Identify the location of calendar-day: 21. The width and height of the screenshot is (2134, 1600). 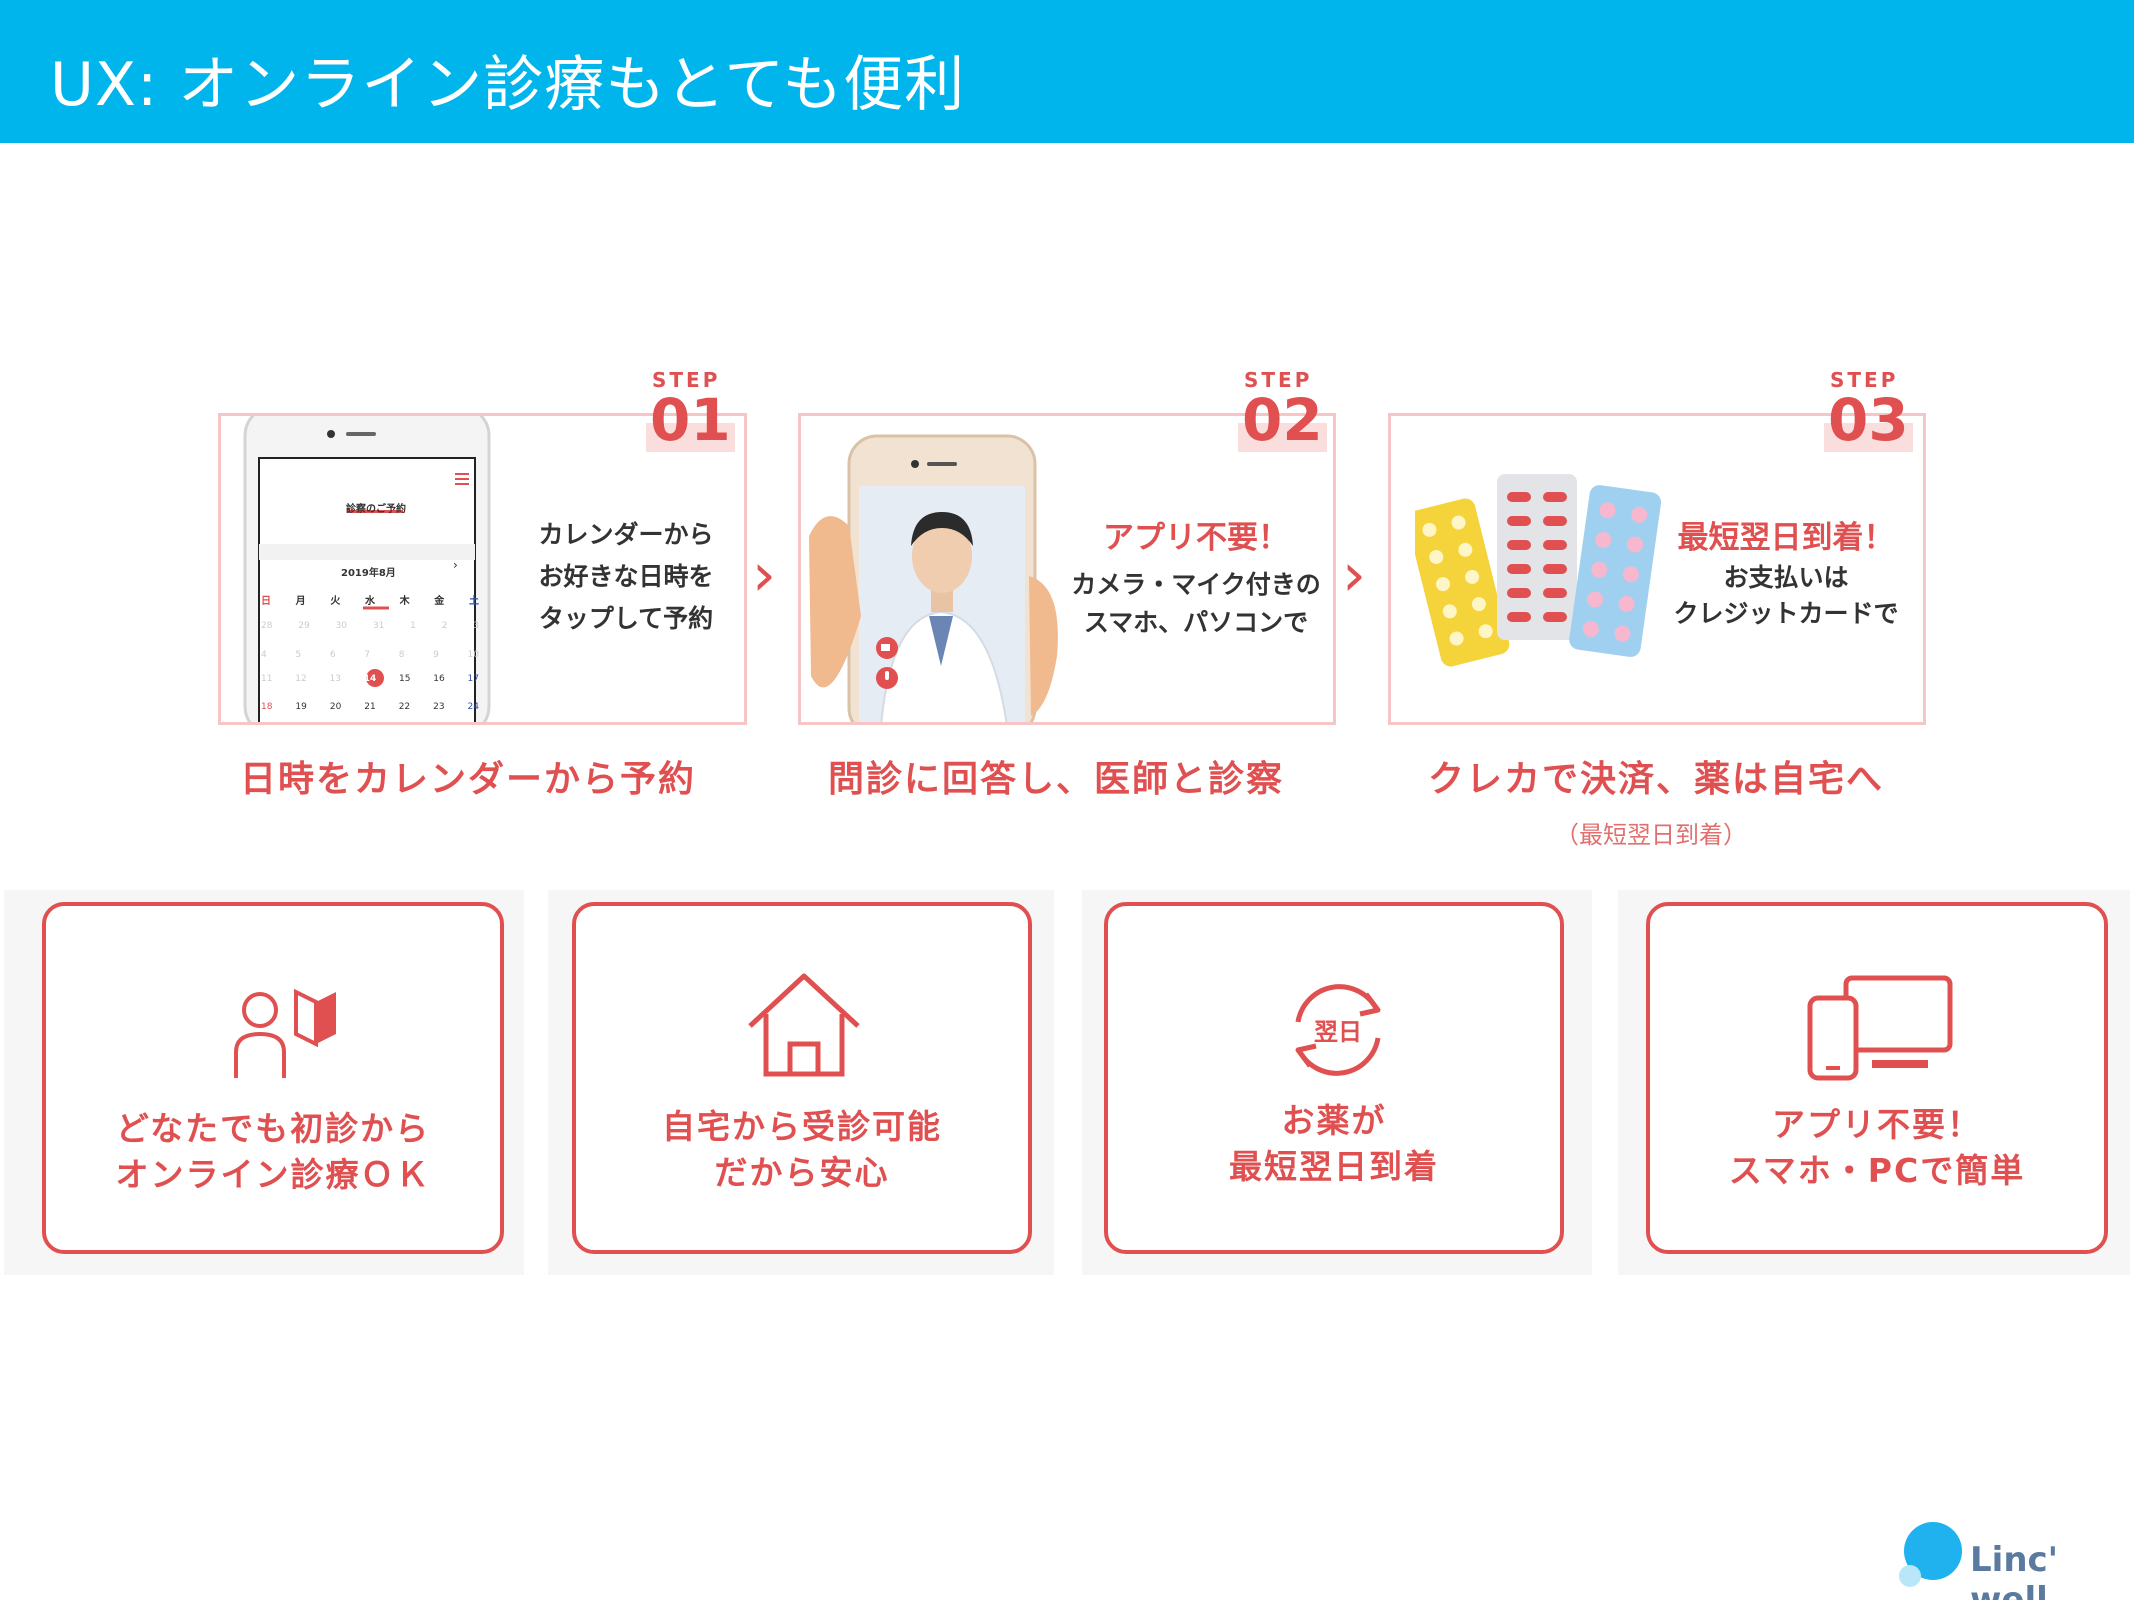
(369, 707).